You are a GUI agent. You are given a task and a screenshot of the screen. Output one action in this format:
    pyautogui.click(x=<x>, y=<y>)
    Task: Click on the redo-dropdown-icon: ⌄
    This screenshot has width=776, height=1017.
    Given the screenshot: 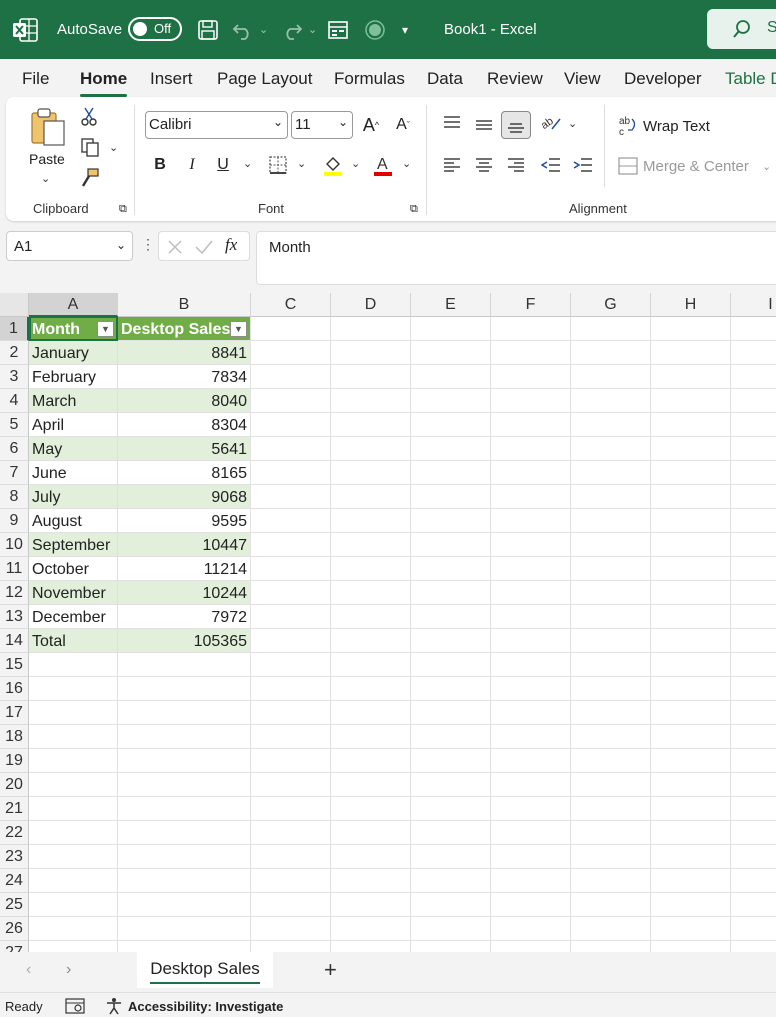 What is the action you would take?
    pyautogui.click(x=312, y=29)
    